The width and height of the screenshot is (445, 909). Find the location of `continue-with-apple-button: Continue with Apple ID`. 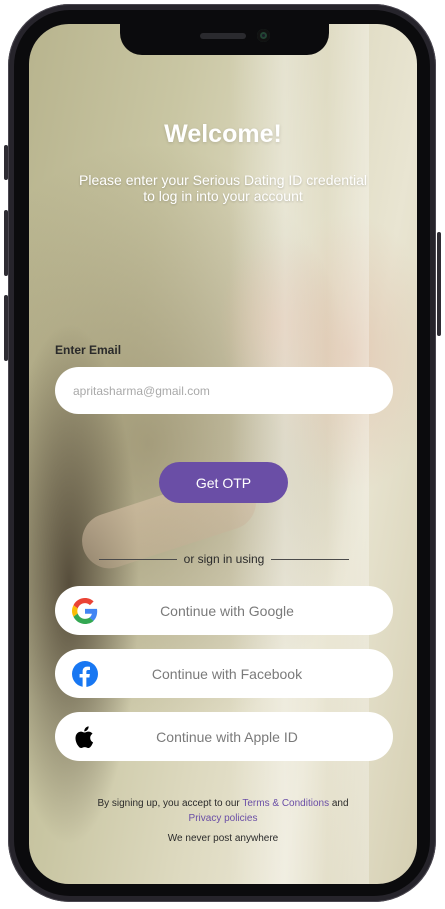

continue-with-apple-button: Continue with Apple ID is located at coordinates (224, 736).